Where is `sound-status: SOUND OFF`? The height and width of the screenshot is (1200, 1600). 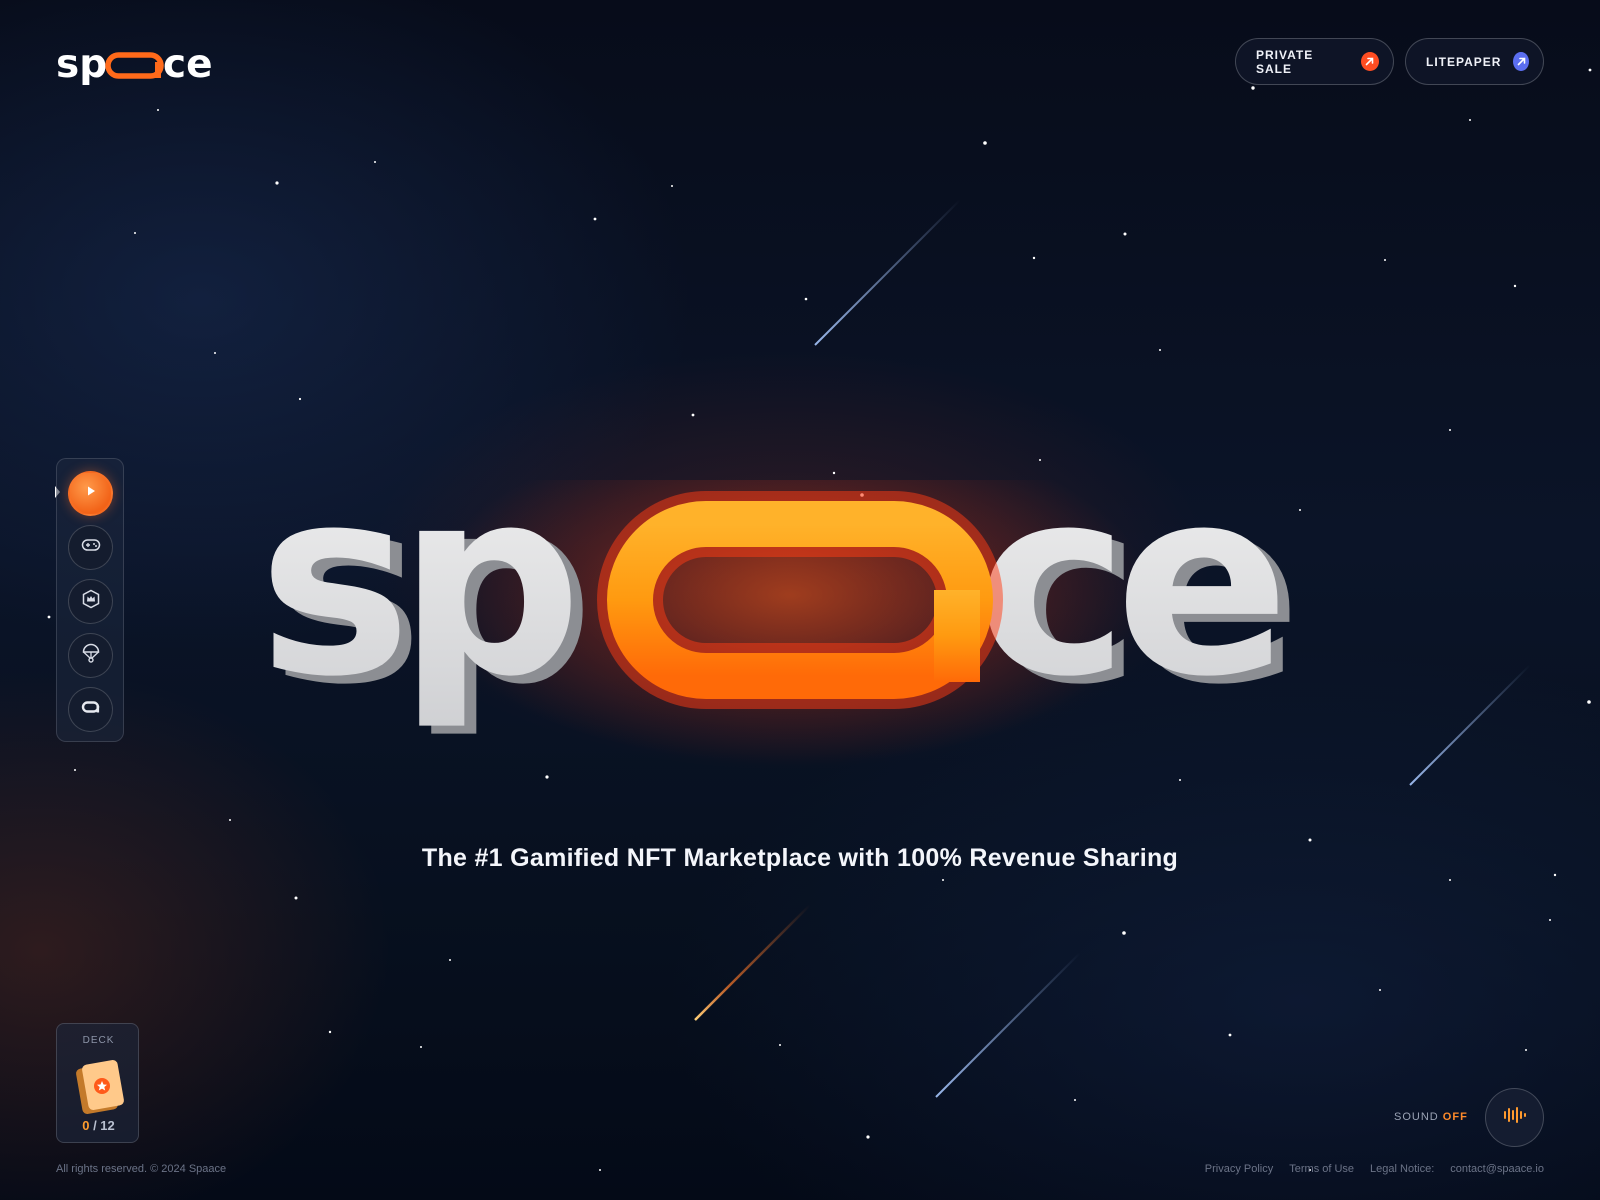 sound-status: SOUND OFF is located at coordinates (1431, 1117).